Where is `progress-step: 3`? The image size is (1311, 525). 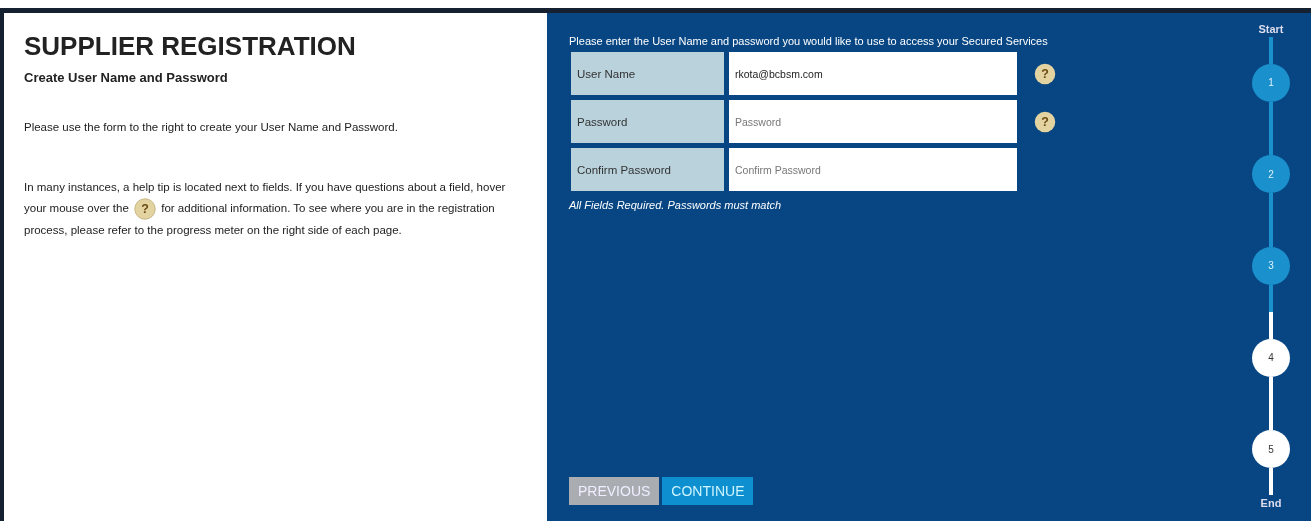
progress-step: 3 is located at coordinates (1271, 266).